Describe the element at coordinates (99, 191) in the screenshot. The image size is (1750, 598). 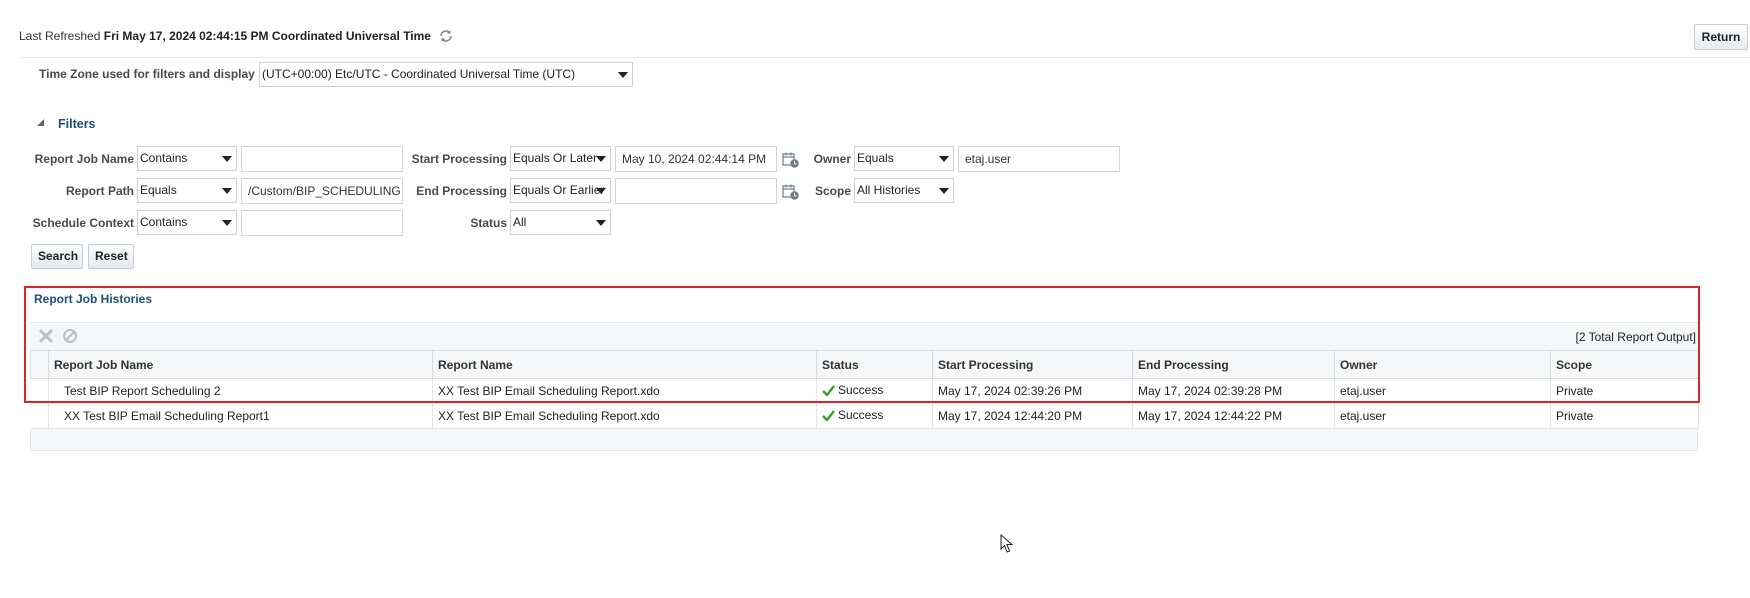
I see `report-path-label: Report Path` at that location.